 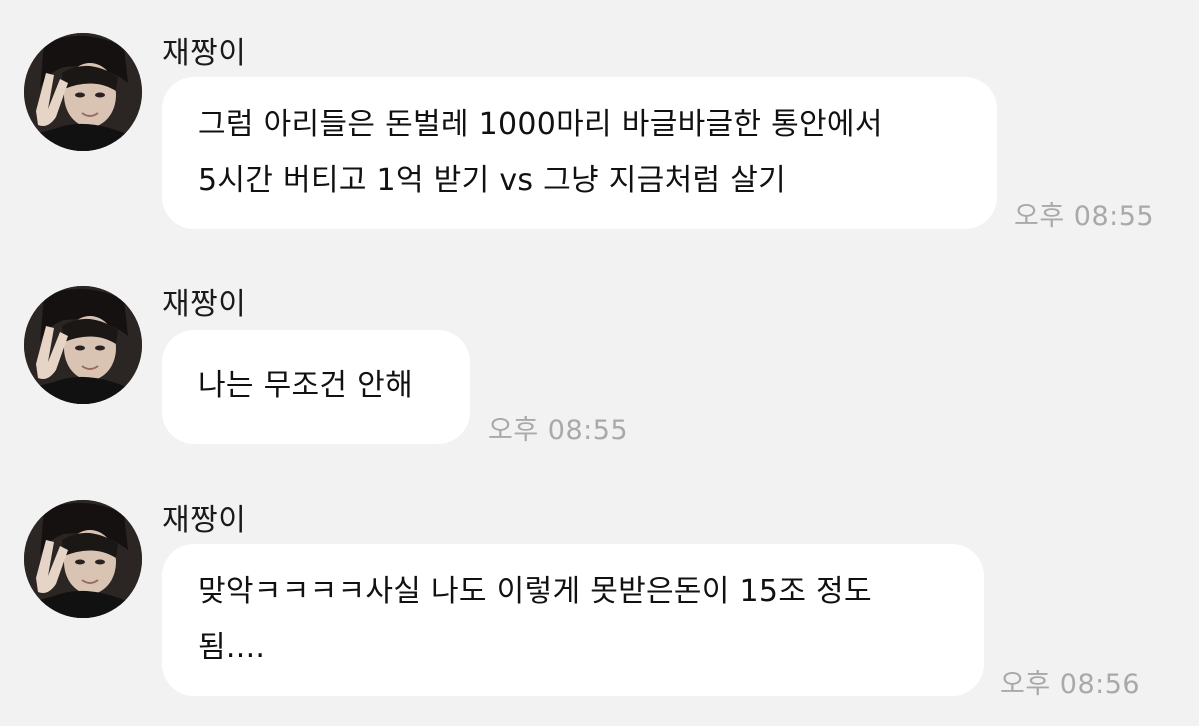 What do you see at coordinates (305, 385) in the screenshot?
I see `message-text: 나는 무조건 안해` at bounding box center [305, 385].